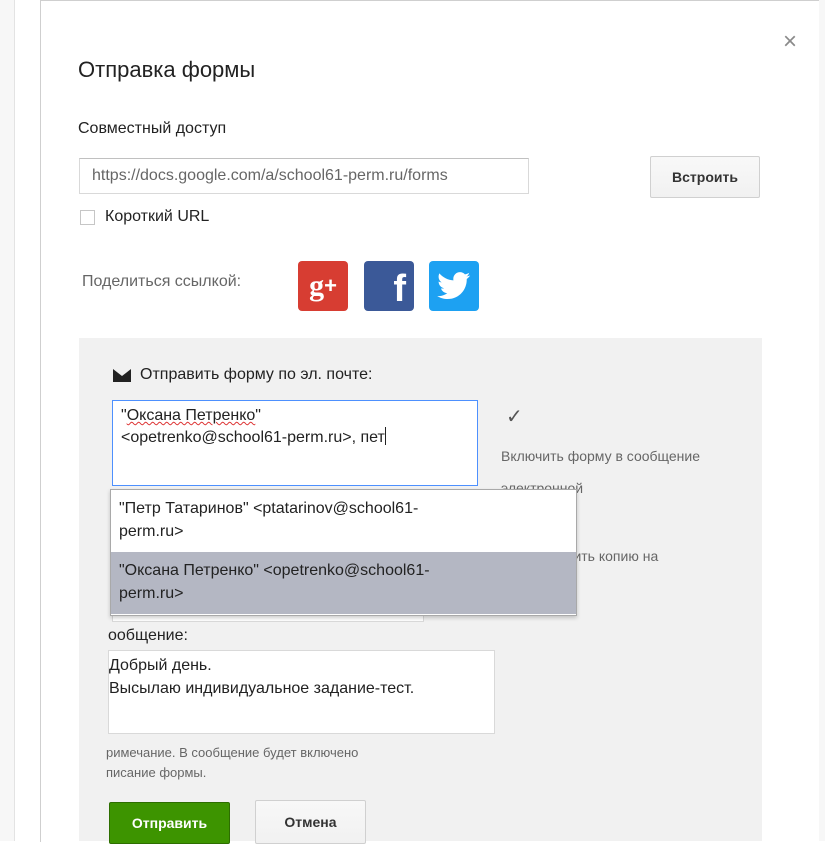  Describe the element at coordinates (256, 374) in the screenshot. I see `email-section-title: Отправить форму по эл. почте:` at that location.